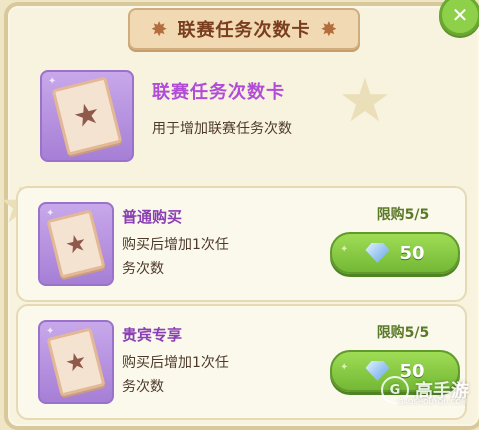 This screenshot has width=479, height=430. I want to click on watermark: G 高手游 GAOSHOUYOU.COM, so click(425, 391).